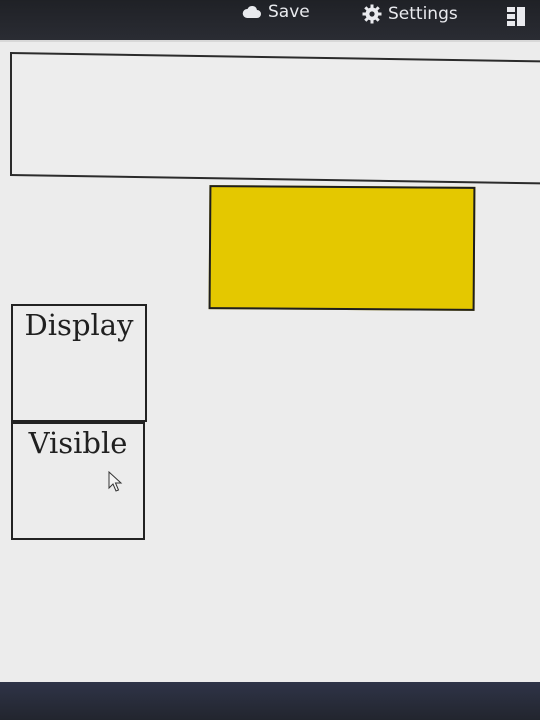 The image size is (540, 720). I want to click on layout-icon, so click(516, 16).